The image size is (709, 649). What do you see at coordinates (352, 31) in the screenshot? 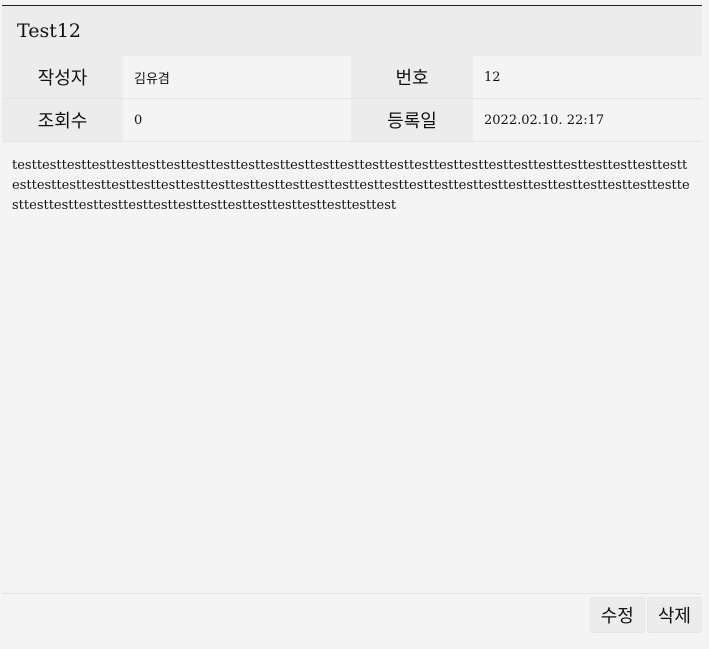
I see `post-title: Test12` at bounding box center [352, 31].